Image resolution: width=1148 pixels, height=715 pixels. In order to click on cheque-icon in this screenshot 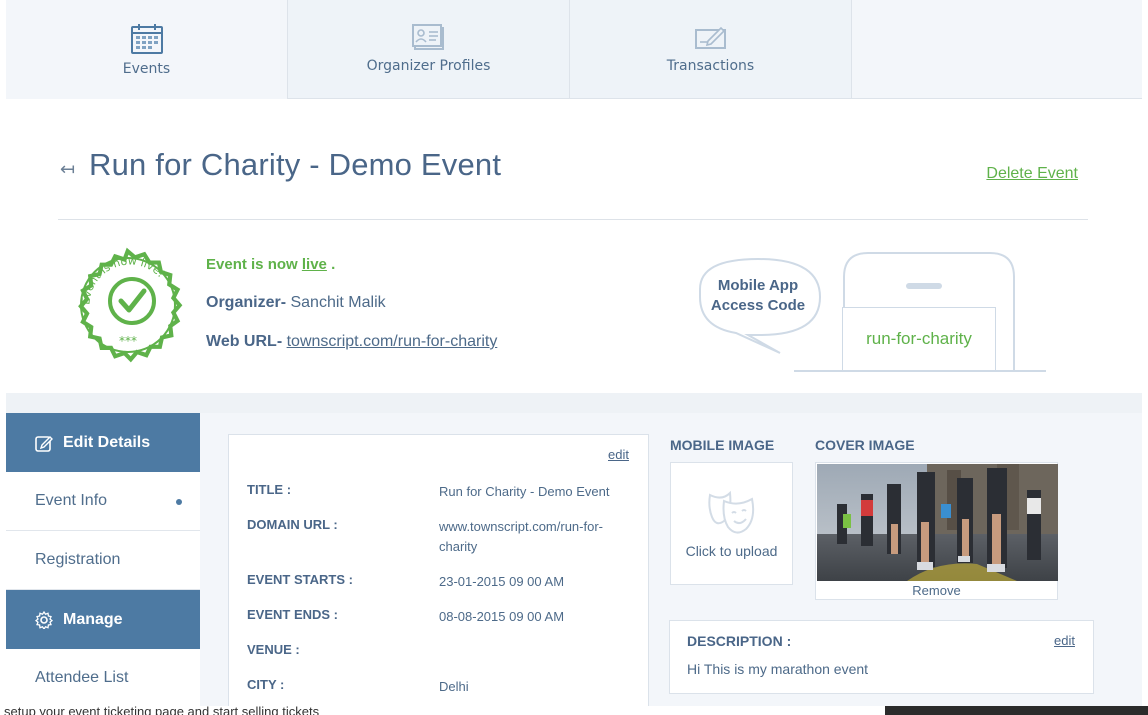, I will do `click(710, 37)`.